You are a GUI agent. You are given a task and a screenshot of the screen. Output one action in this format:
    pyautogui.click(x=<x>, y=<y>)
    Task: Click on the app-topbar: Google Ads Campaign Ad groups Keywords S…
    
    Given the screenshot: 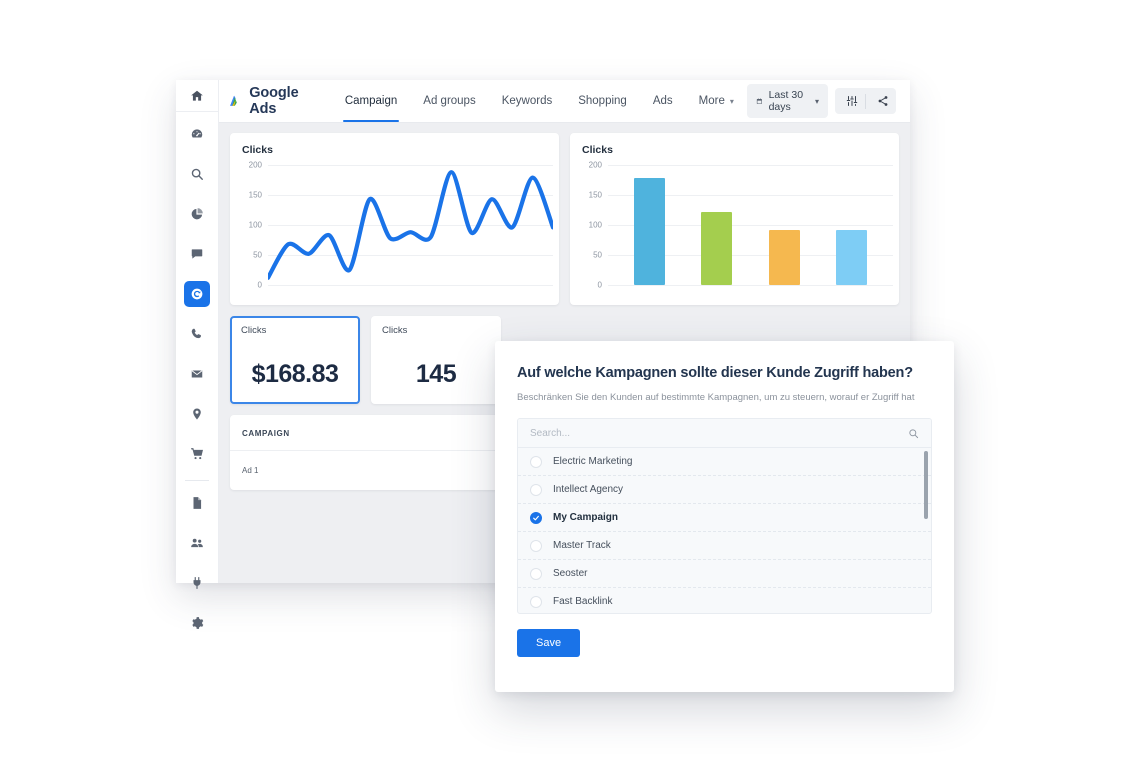 What is the action you would take?
    pyautogui.click(x=564, y=101)
    